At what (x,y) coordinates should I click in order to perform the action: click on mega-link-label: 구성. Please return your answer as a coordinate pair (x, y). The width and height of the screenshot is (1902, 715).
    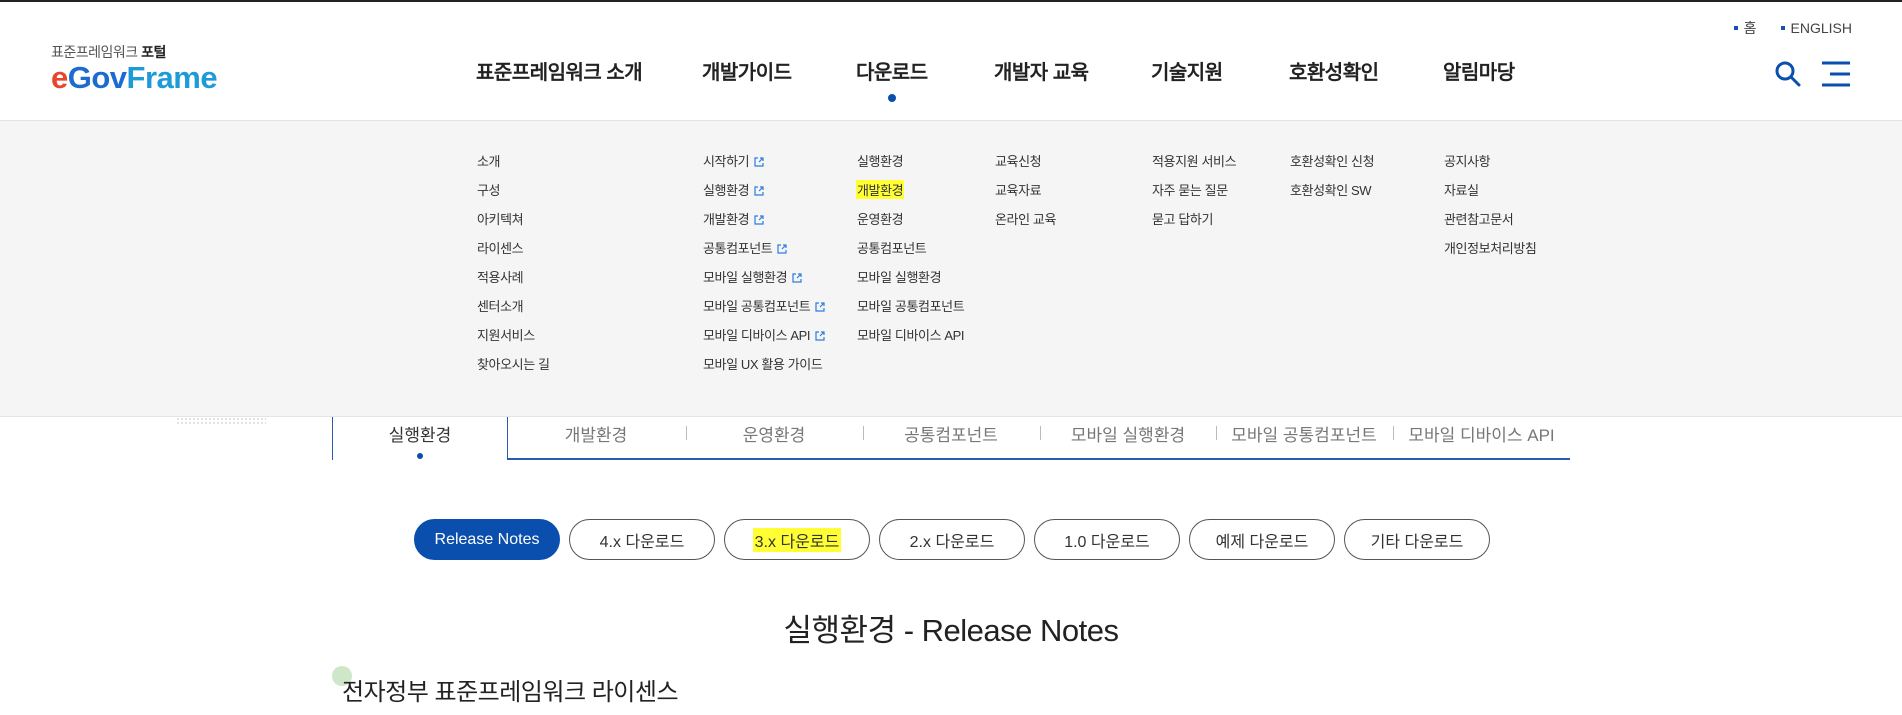
    Looking at the image, I should click on (489, 190).